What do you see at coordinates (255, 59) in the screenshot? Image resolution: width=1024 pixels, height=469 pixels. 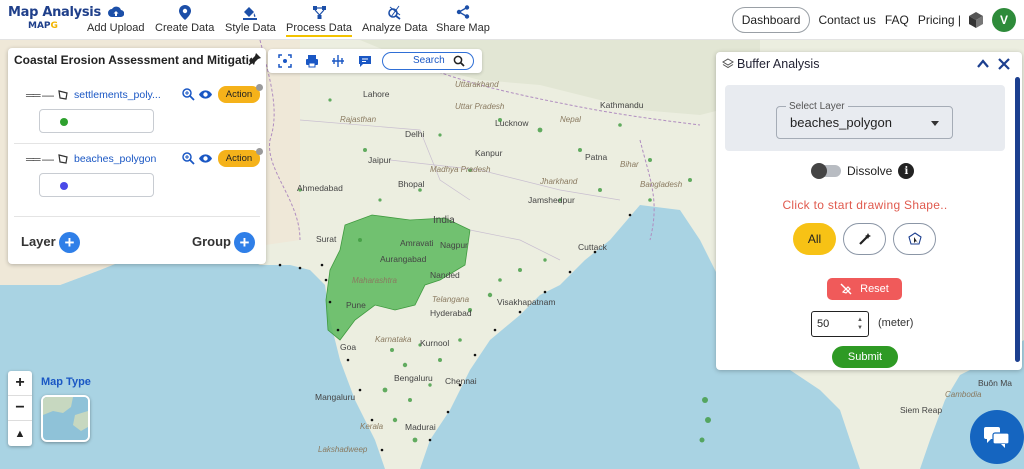 I see `pin-icon` at bounding box center [255, 59].